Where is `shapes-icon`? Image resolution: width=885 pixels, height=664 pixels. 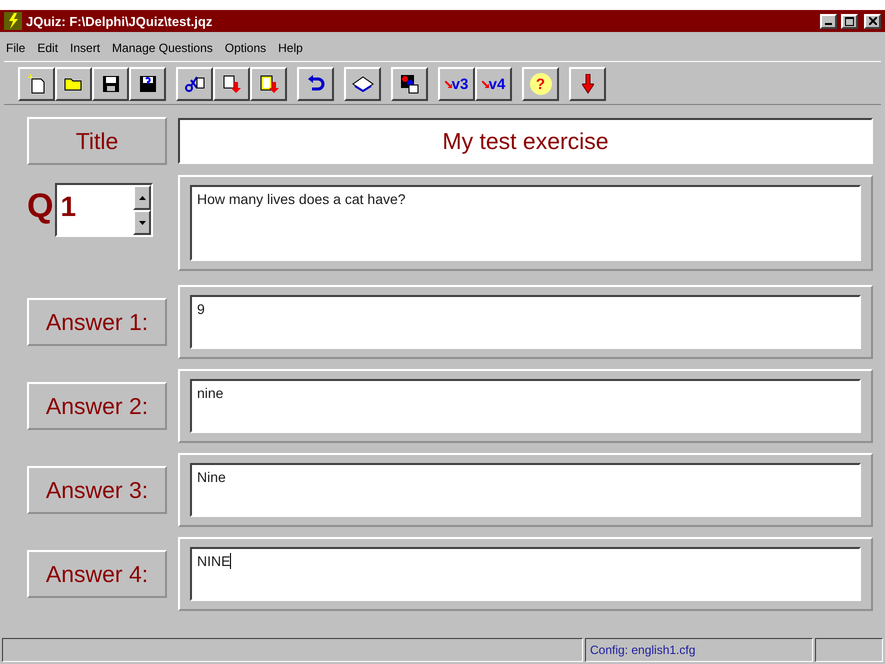
shapes-icon is located at coordinates (410, 84).